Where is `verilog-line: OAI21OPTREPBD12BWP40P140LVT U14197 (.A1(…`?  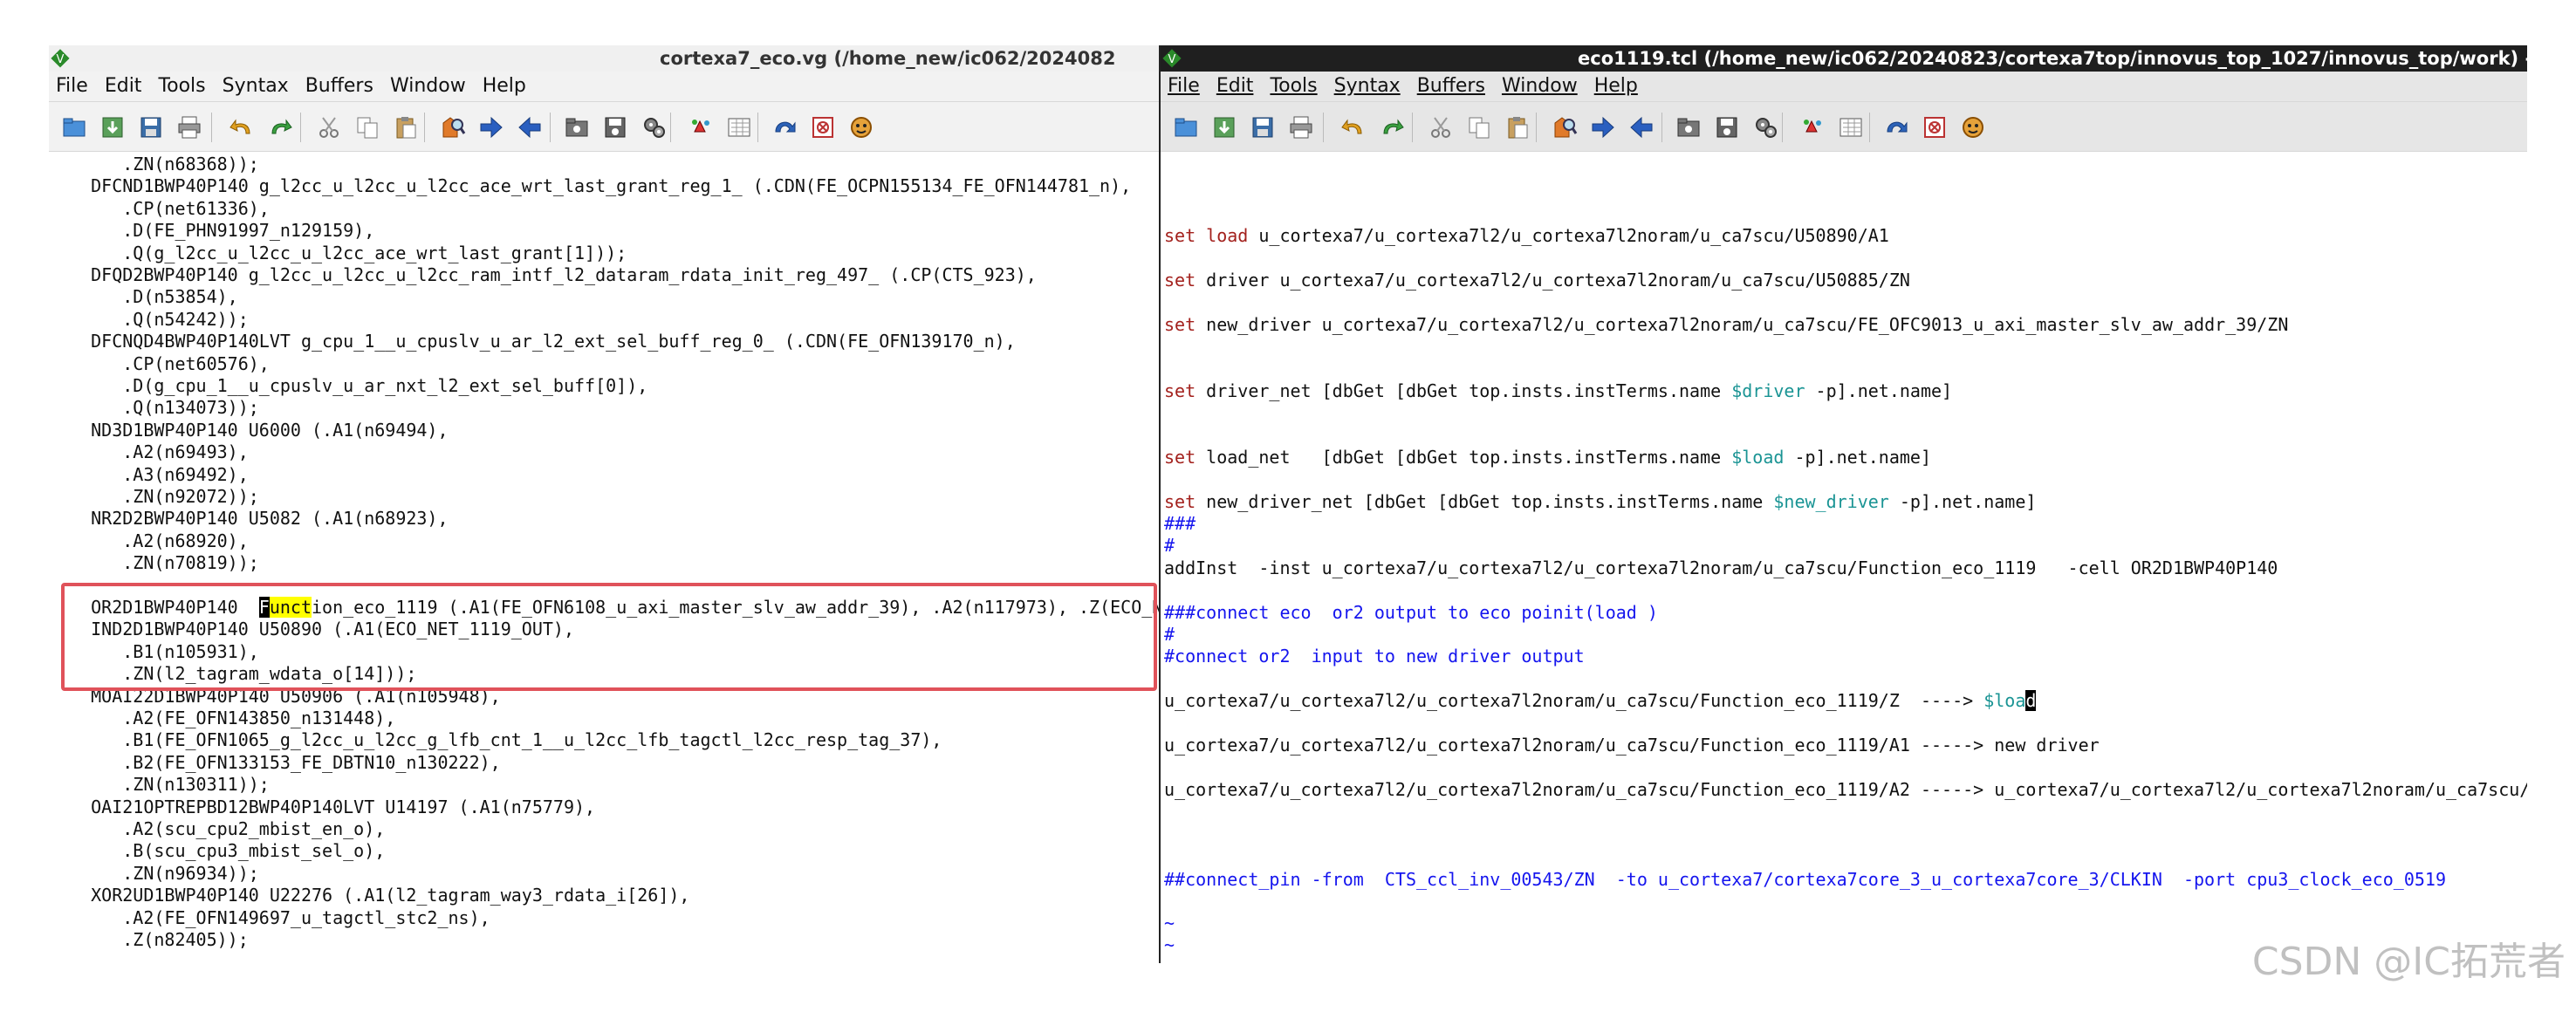 verilog-line: OAI21OPTREPBD12BWP40P140LVT U14197 (.A1(… is located at coordinates (328, 806).